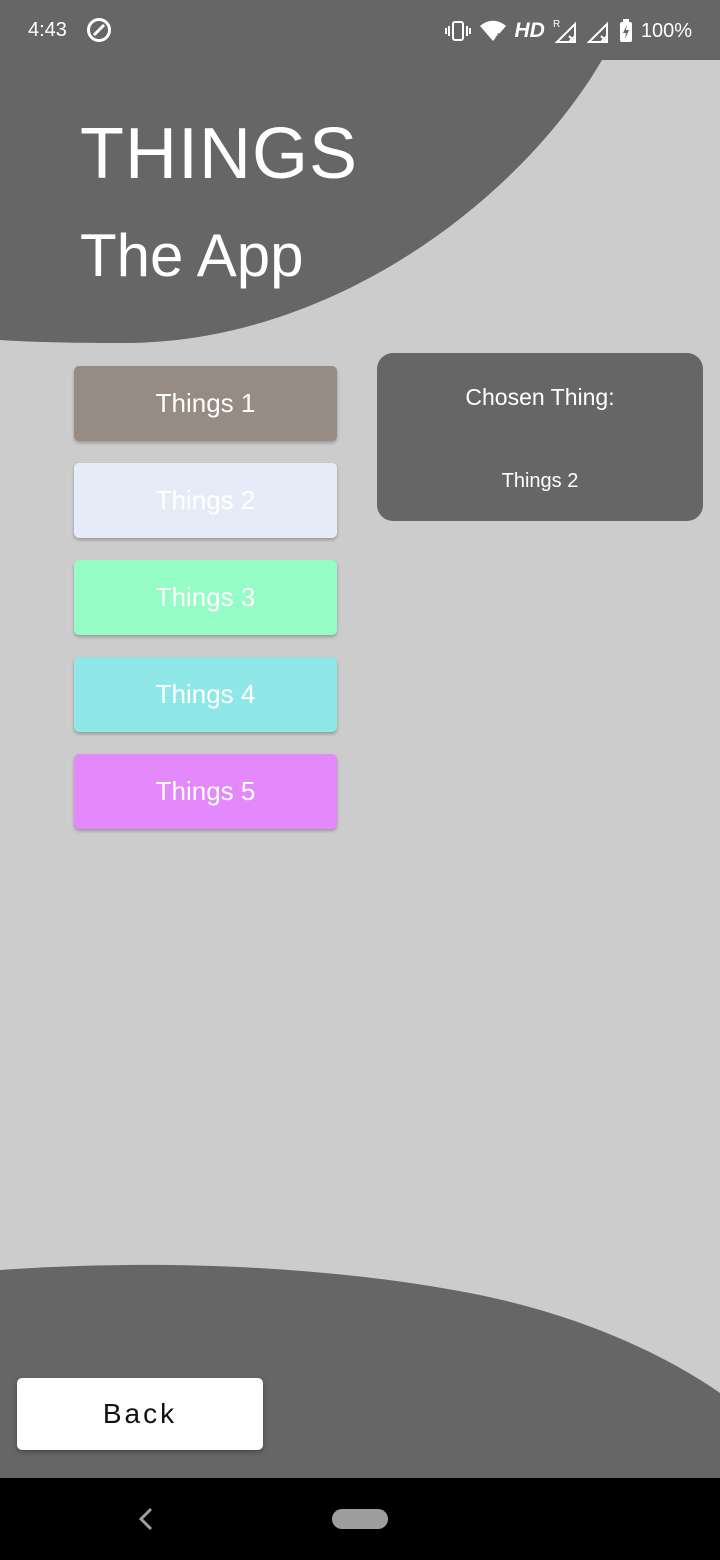  Describe the element at coordinates (219, 154) in the screenshot. I see `app-title: THINGS` at that location.